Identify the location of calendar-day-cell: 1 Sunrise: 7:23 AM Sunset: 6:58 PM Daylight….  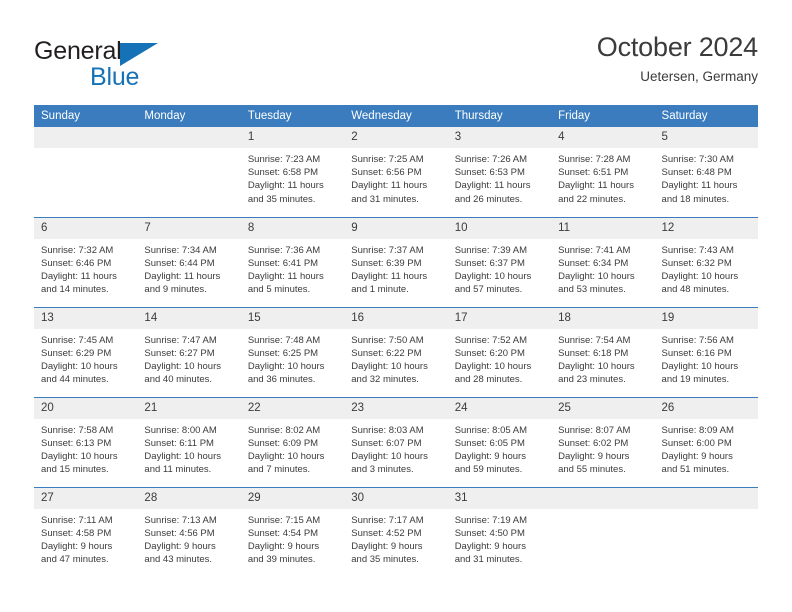
(292, 172).